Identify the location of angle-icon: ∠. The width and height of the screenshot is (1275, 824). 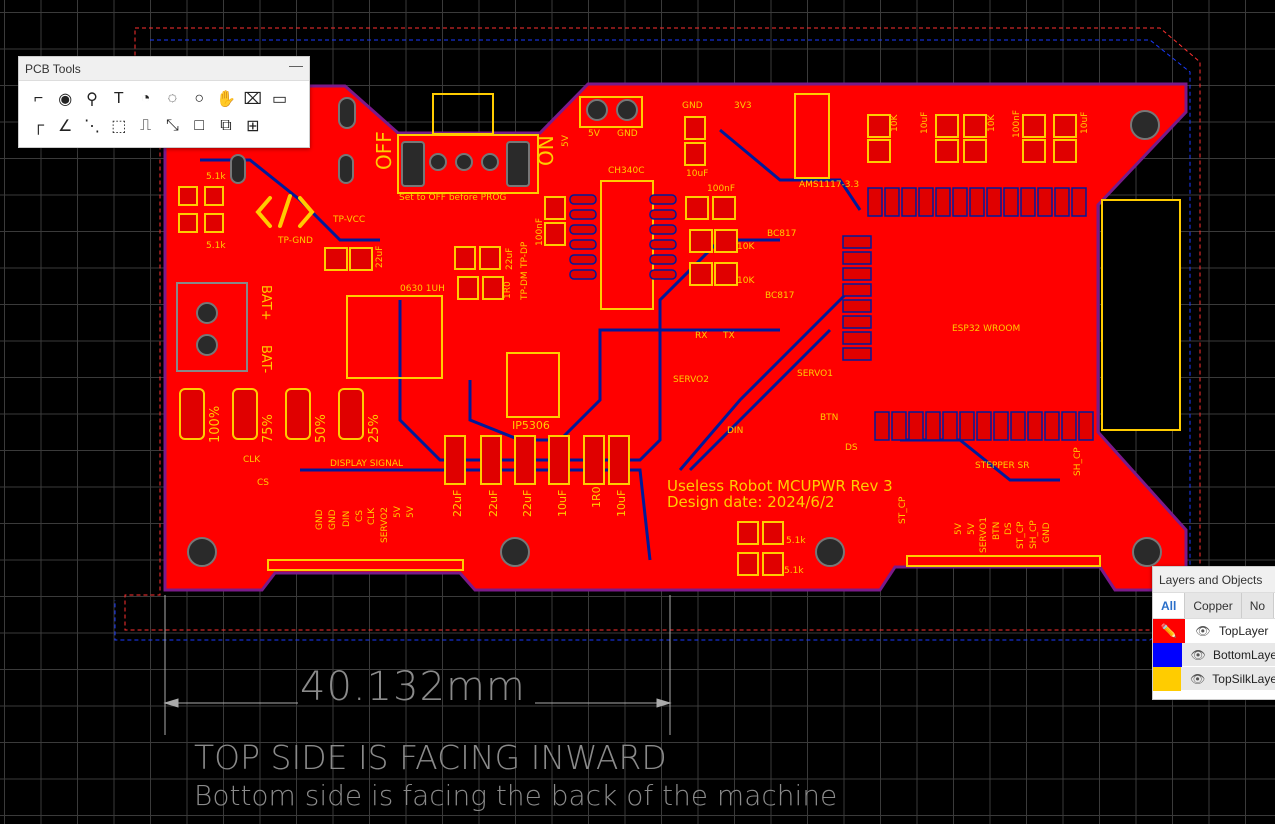
(65, 125).